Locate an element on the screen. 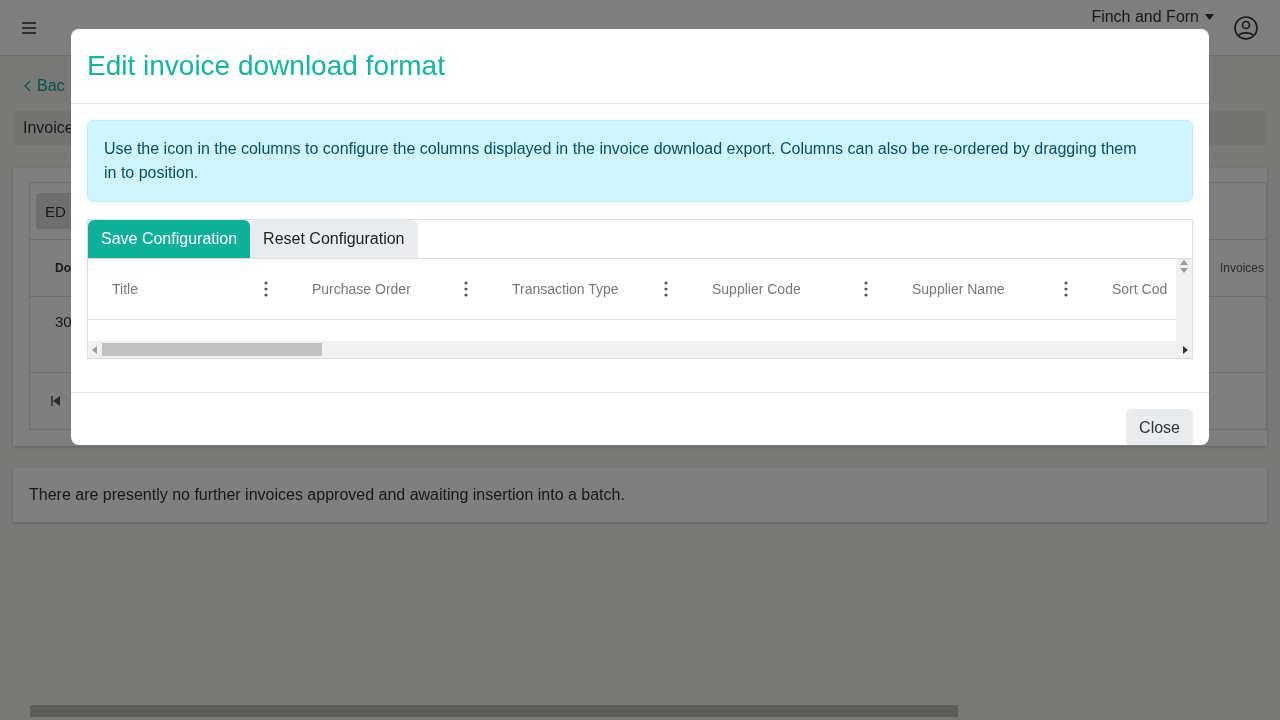 The image size is (1280, 720). scroll-arrows-icon is located at coordinates (1184, 266).